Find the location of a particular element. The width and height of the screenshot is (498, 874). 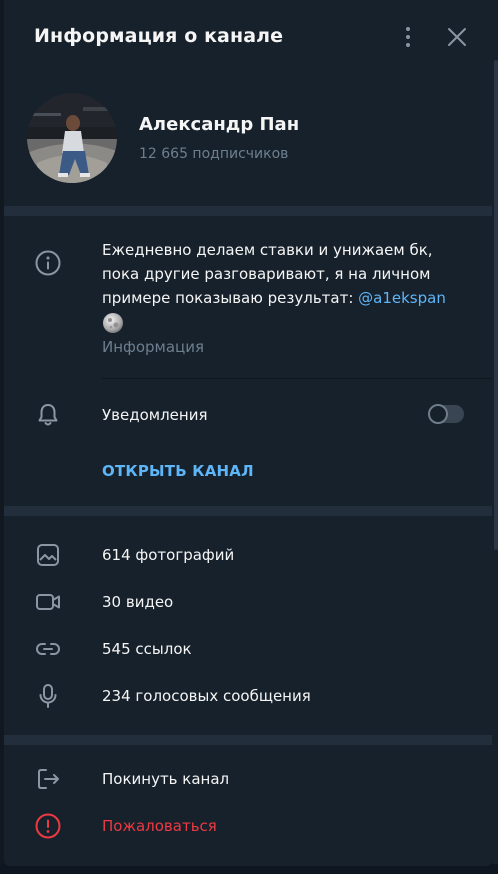

report-button: Пожаловаться is located at coordinates (159, 826).